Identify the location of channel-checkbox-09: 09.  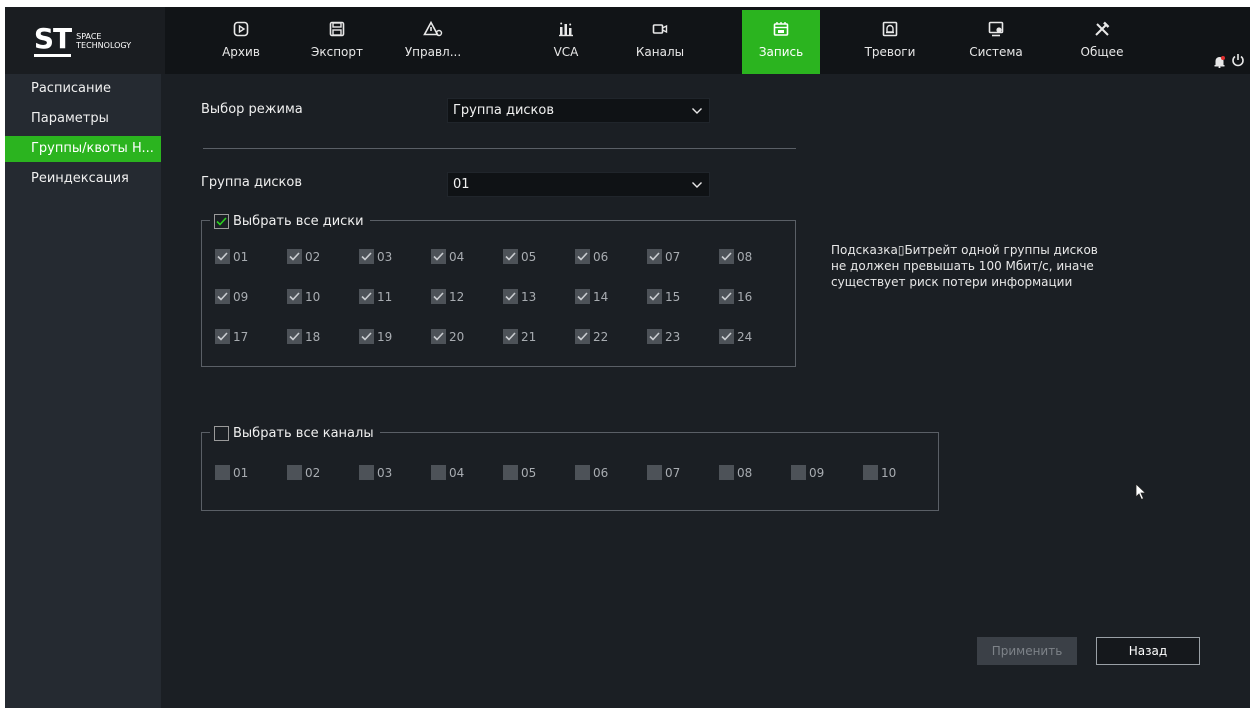
(807, 472).